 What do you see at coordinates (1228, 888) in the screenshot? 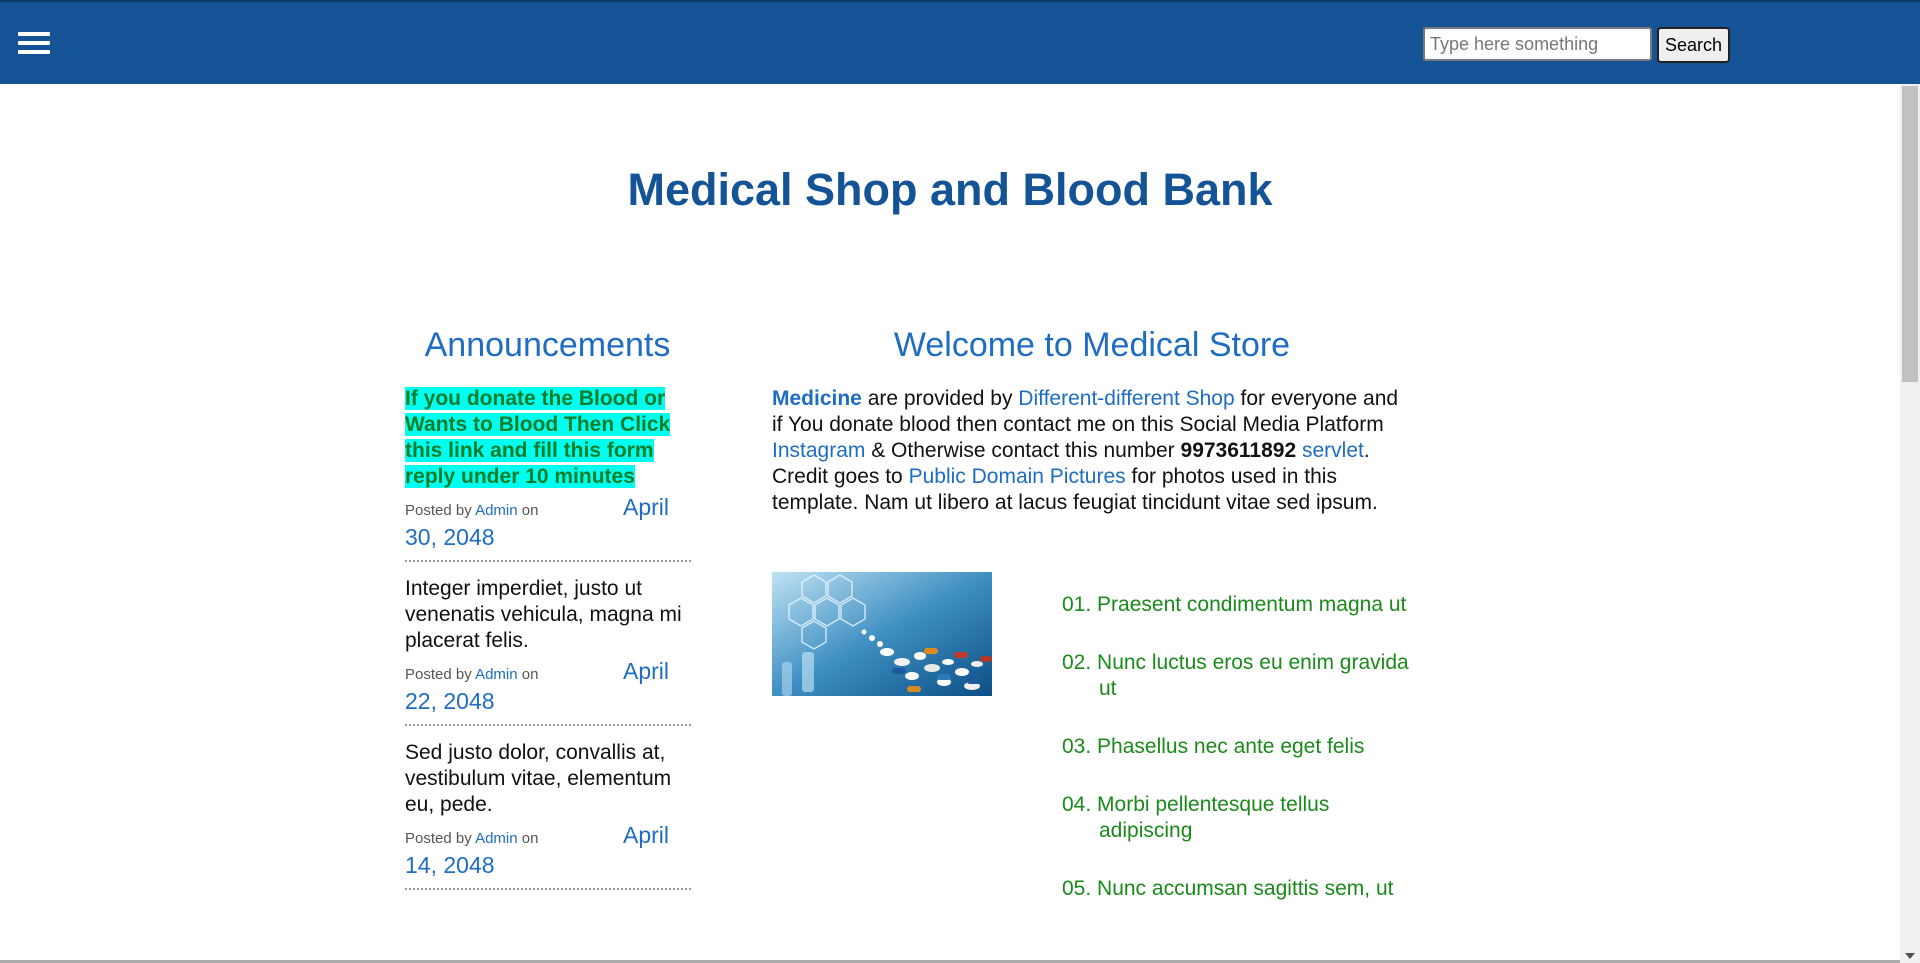
I see `list-item: 05. Nunc accumsan sagittis sem, ut` at bounding box center [1228, 888].